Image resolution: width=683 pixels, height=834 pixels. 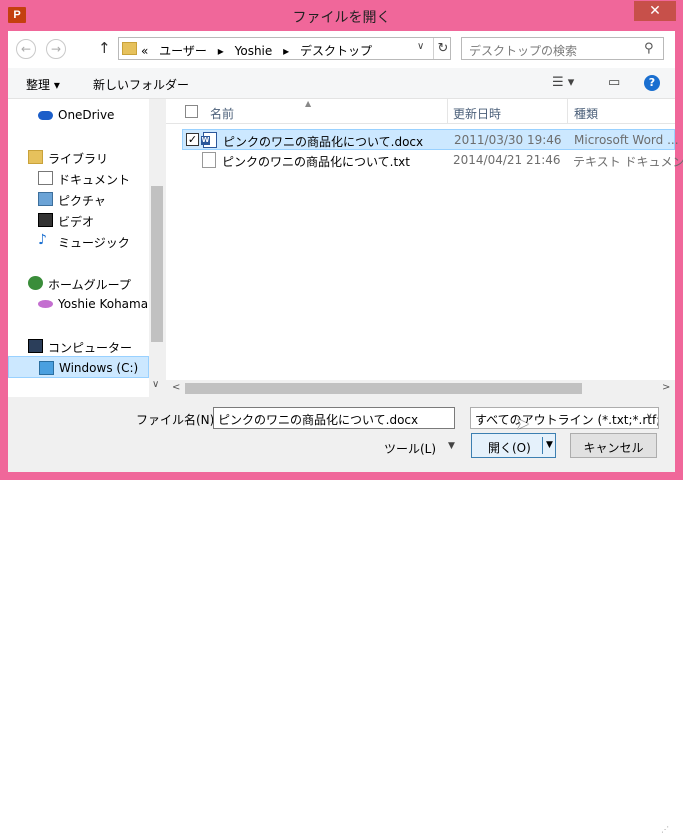 I want to click on scroll-right-icon: >, so click(x=666, y=387).